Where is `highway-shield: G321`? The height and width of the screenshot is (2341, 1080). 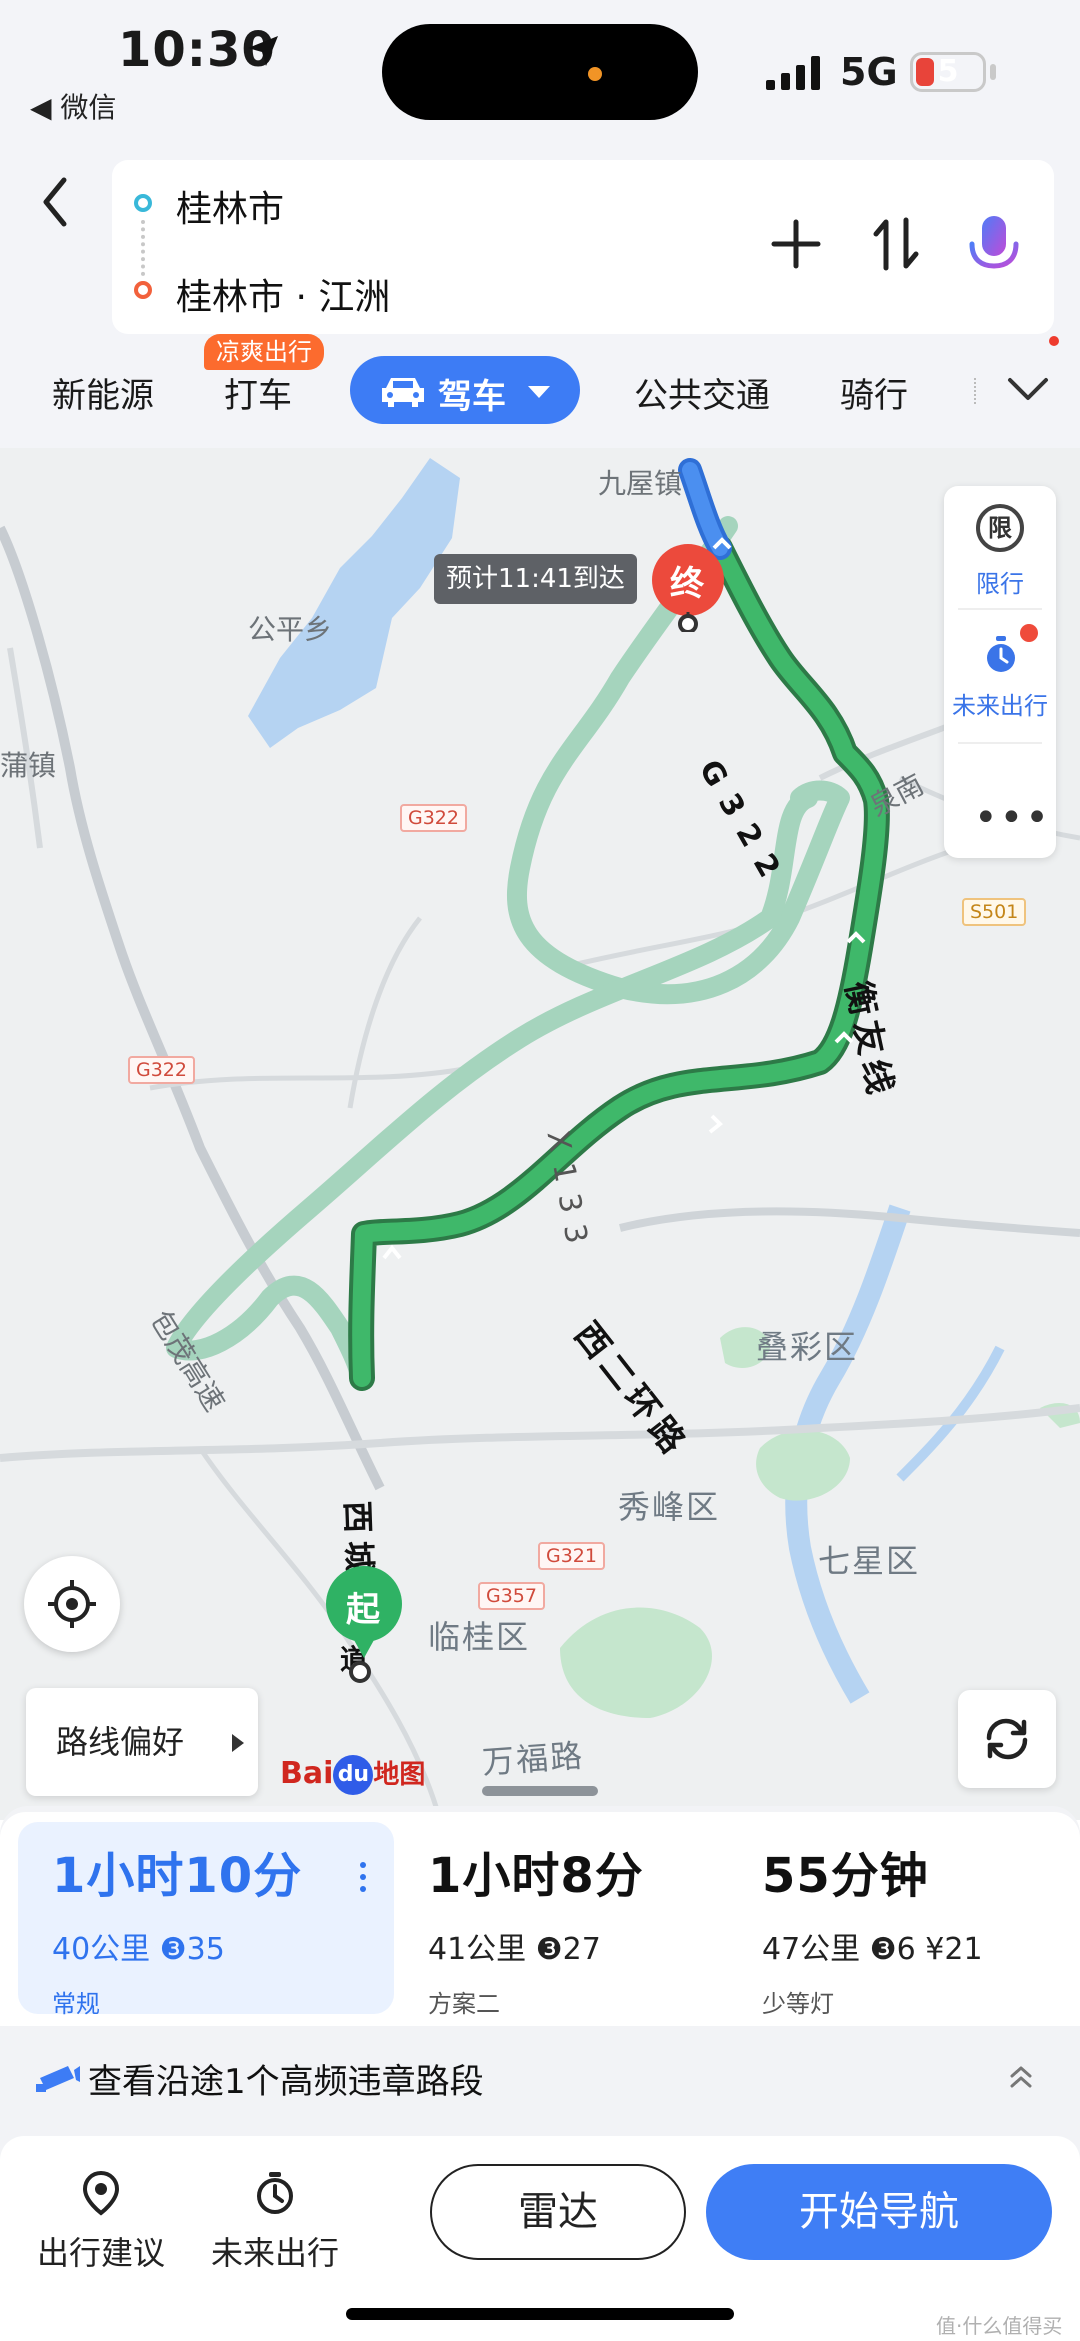
highway-shield: G321 is located at coordinates (571, 1556).